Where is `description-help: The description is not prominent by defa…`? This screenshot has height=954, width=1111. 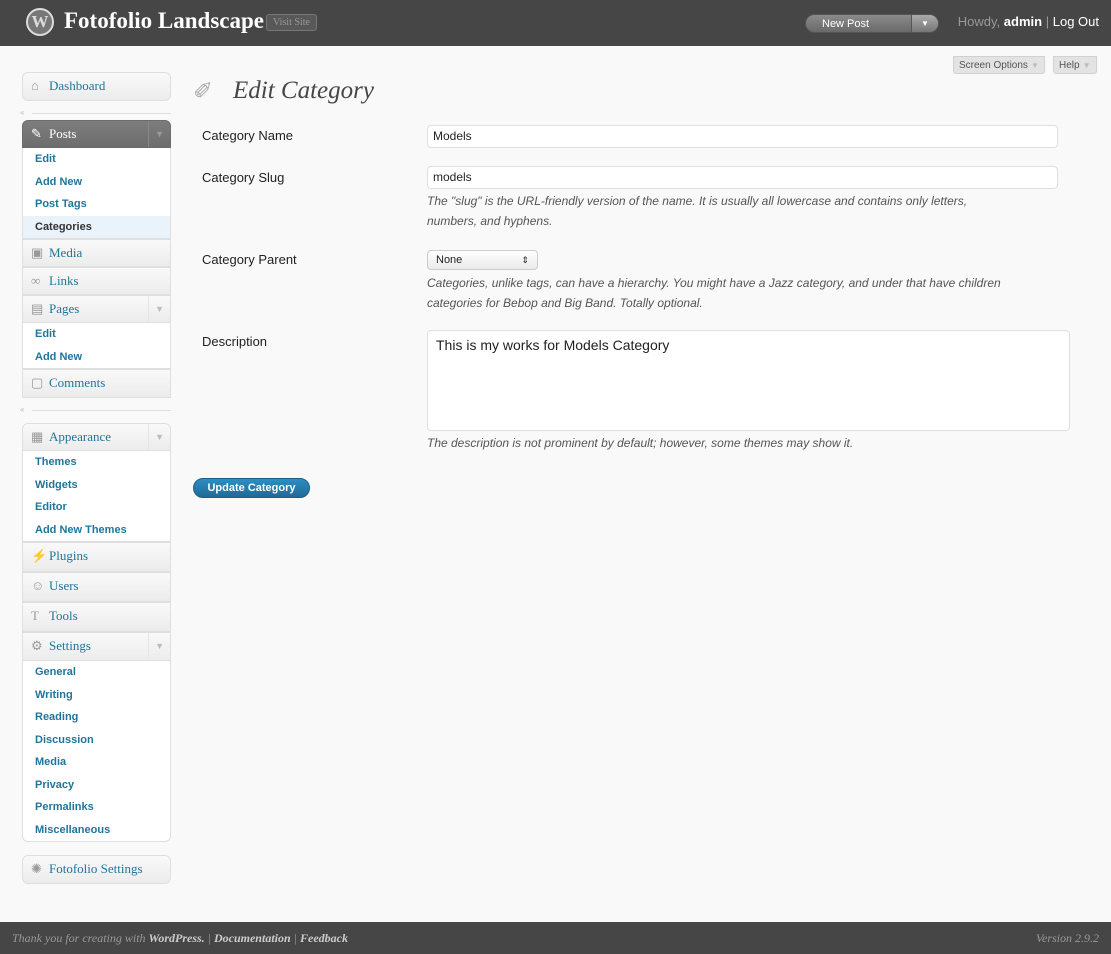
description-help: The description is not prominent by defa… is located at coordinates (640, 443).